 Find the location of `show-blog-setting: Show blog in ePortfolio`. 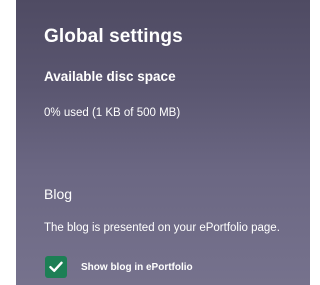

show-blog-setting: Show blog in ePortfolio is located at coordinates (119, 267).